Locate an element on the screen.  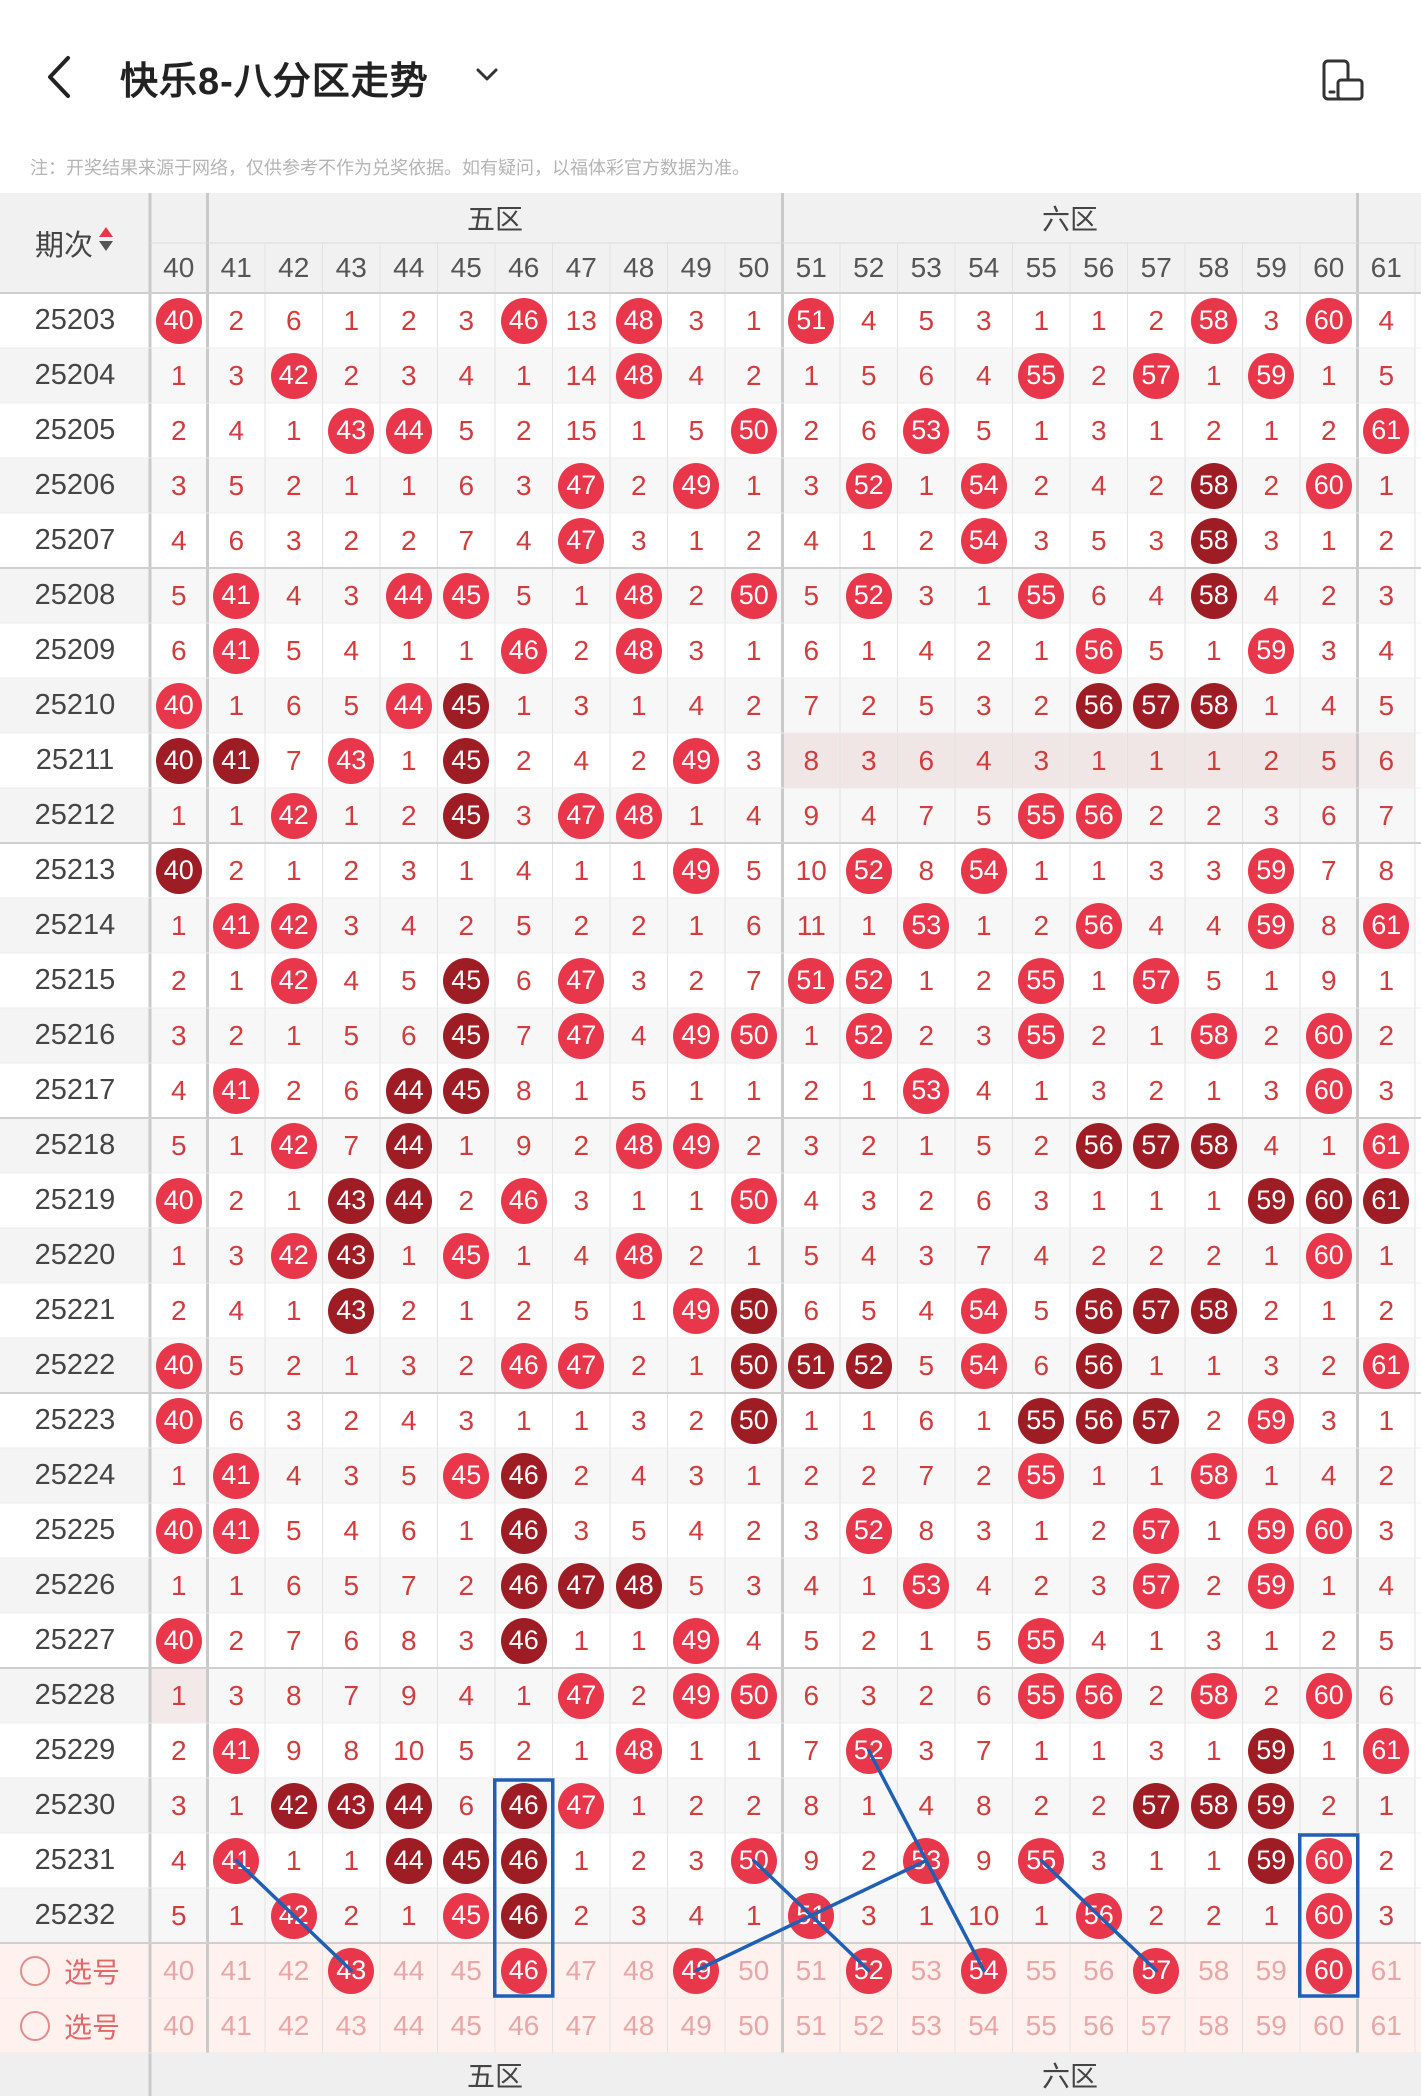
table-cell: 43 is located at coordinates (352, 430).